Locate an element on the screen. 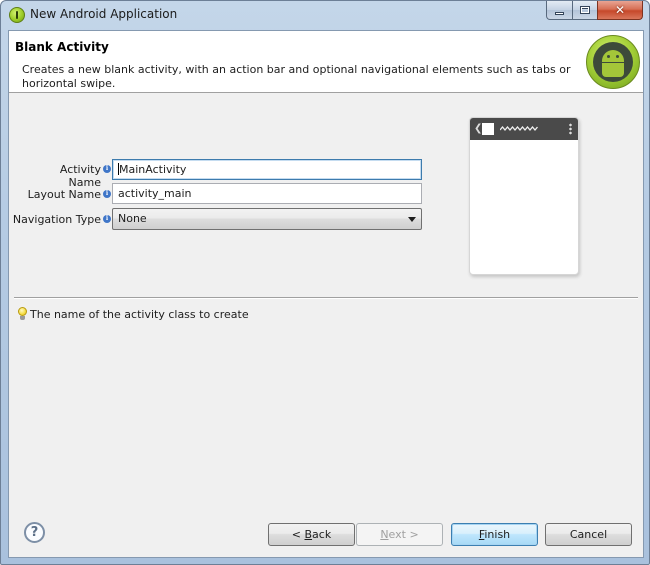 The height and width of the screenshot is (565, 650). maximize-button is located at coordinates (585, 10).